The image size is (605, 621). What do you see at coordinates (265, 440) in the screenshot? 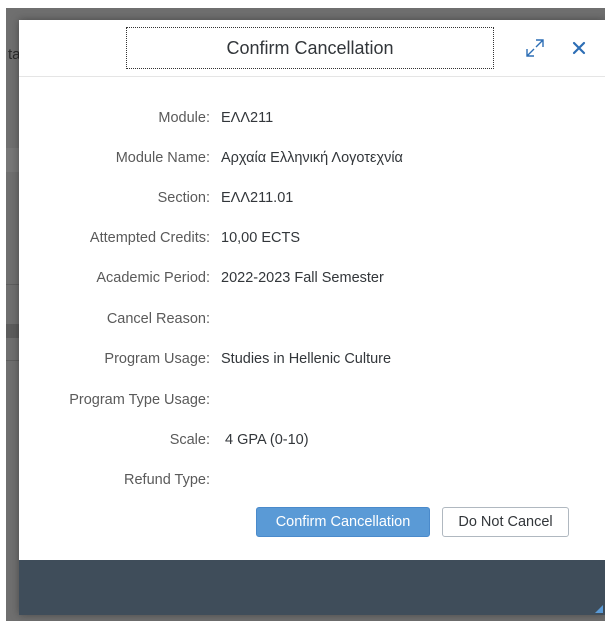
I see `field-value: 4 GPA (0-10)` at bounding box center [265, 440].